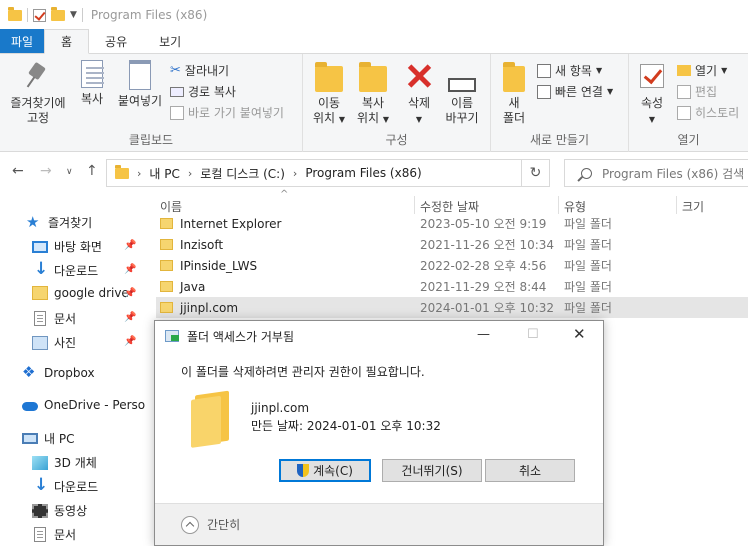 Image resolution: width=748 pixels, height=546 pixels. Describe the element at coordinates (530, 470) in the screenshot. I see `cancel-button: 취소` at that location.